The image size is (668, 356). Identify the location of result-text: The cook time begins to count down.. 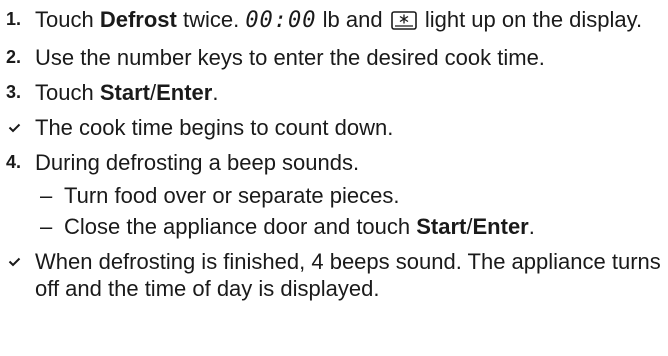
(214, 127).